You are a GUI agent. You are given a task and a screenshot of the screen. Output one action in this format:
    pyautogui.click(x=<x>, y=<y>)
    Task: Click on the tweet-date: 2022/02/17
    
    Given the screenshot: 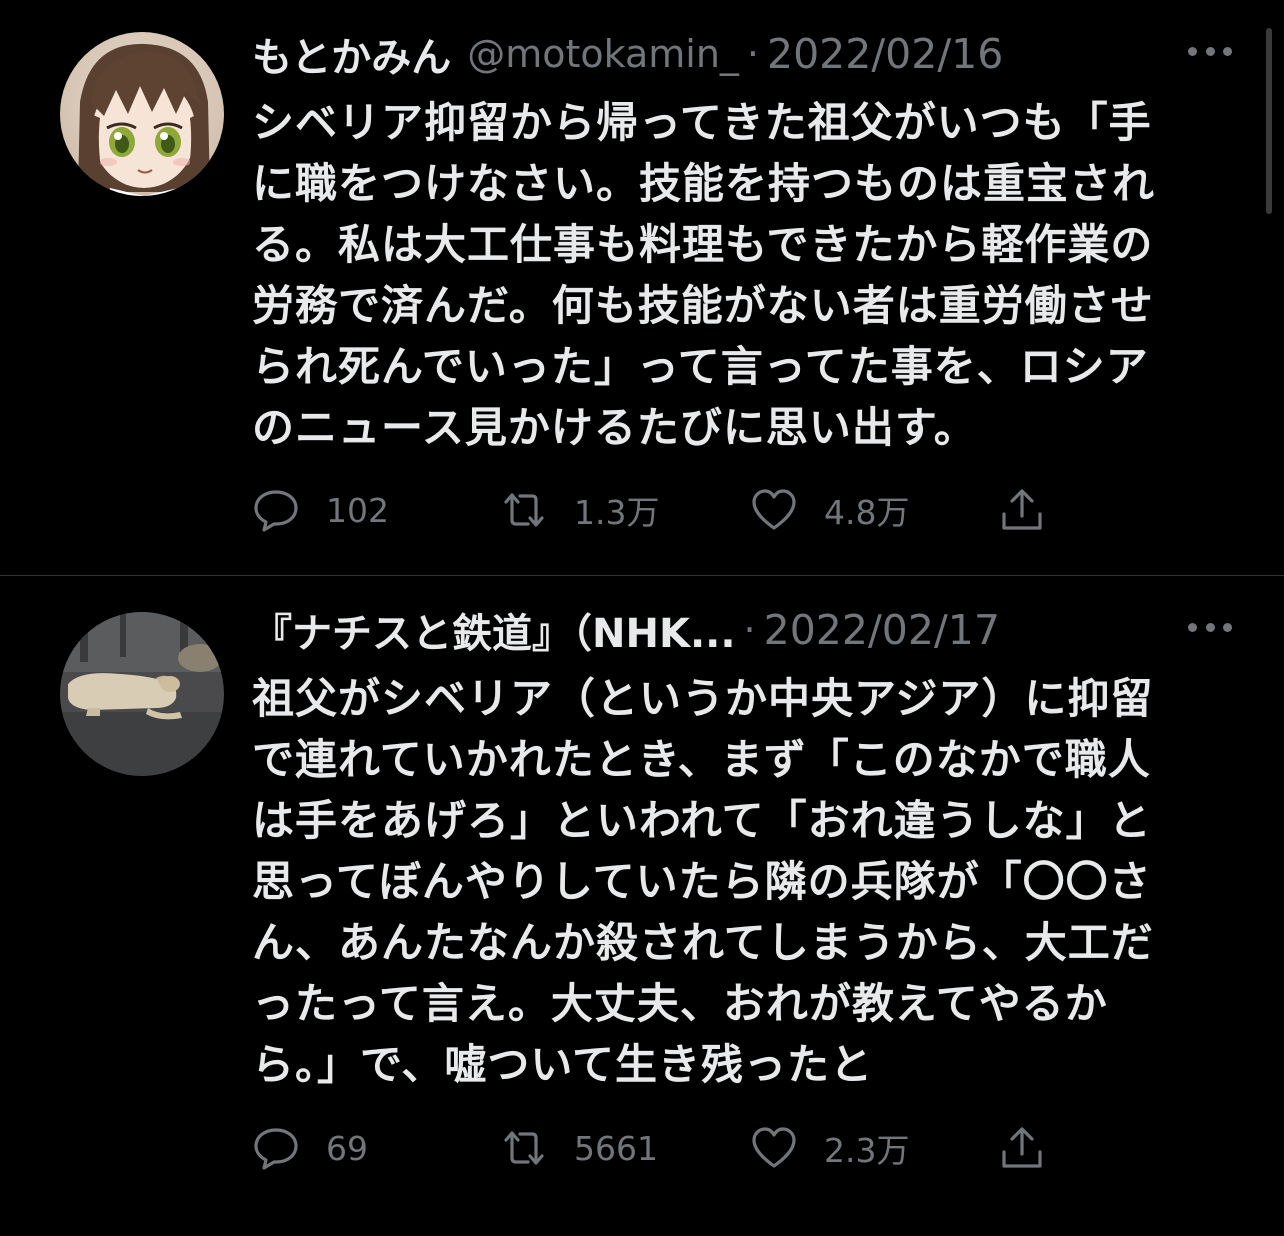 What is the action you would take?
    pyautogui.click(x=882, y=630)
    